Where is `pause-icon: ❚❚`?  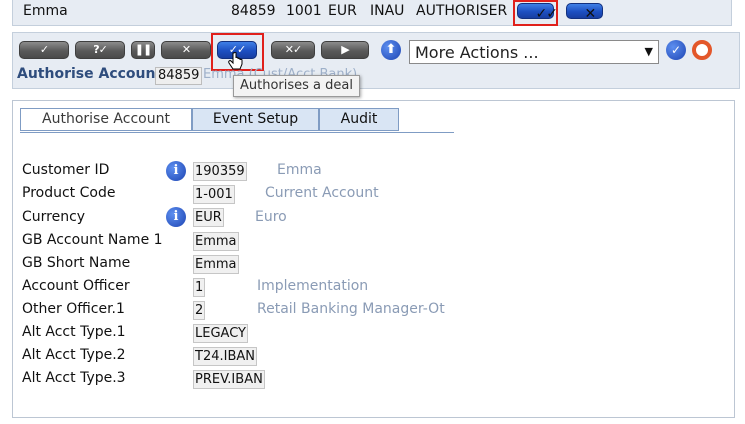 pause-icon: ❚❚ is located at coordinates (143, 49).